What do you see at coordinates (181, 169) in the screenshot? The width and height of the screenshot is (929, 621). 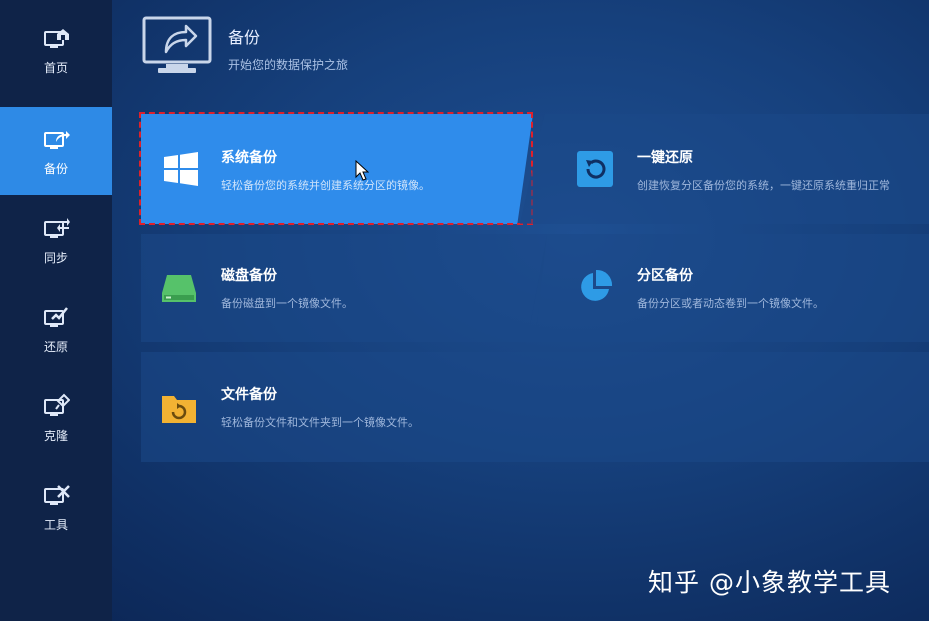 I see `windows-icon` at bounding box center [181, 169].